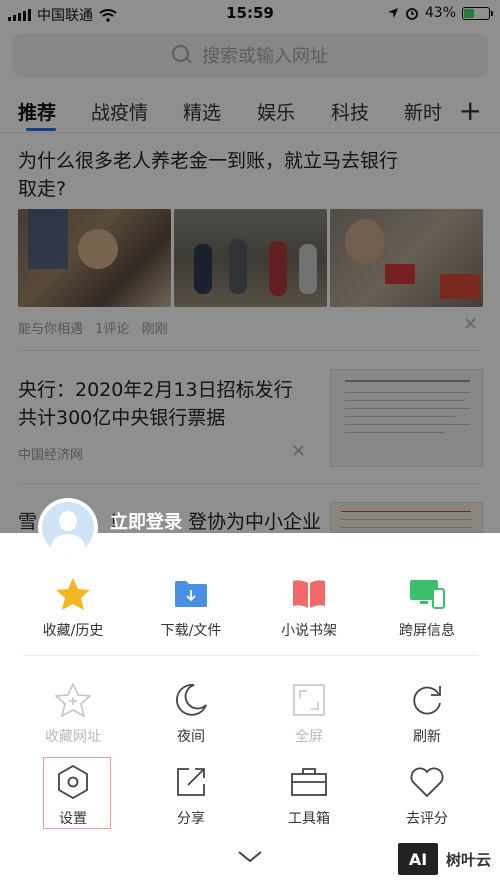 The width and height of the screenshot is (500, 889). Describe the element at coordinates (427, 631) in the screenshot. I see `menu-label: 跨屏信息` at that location.